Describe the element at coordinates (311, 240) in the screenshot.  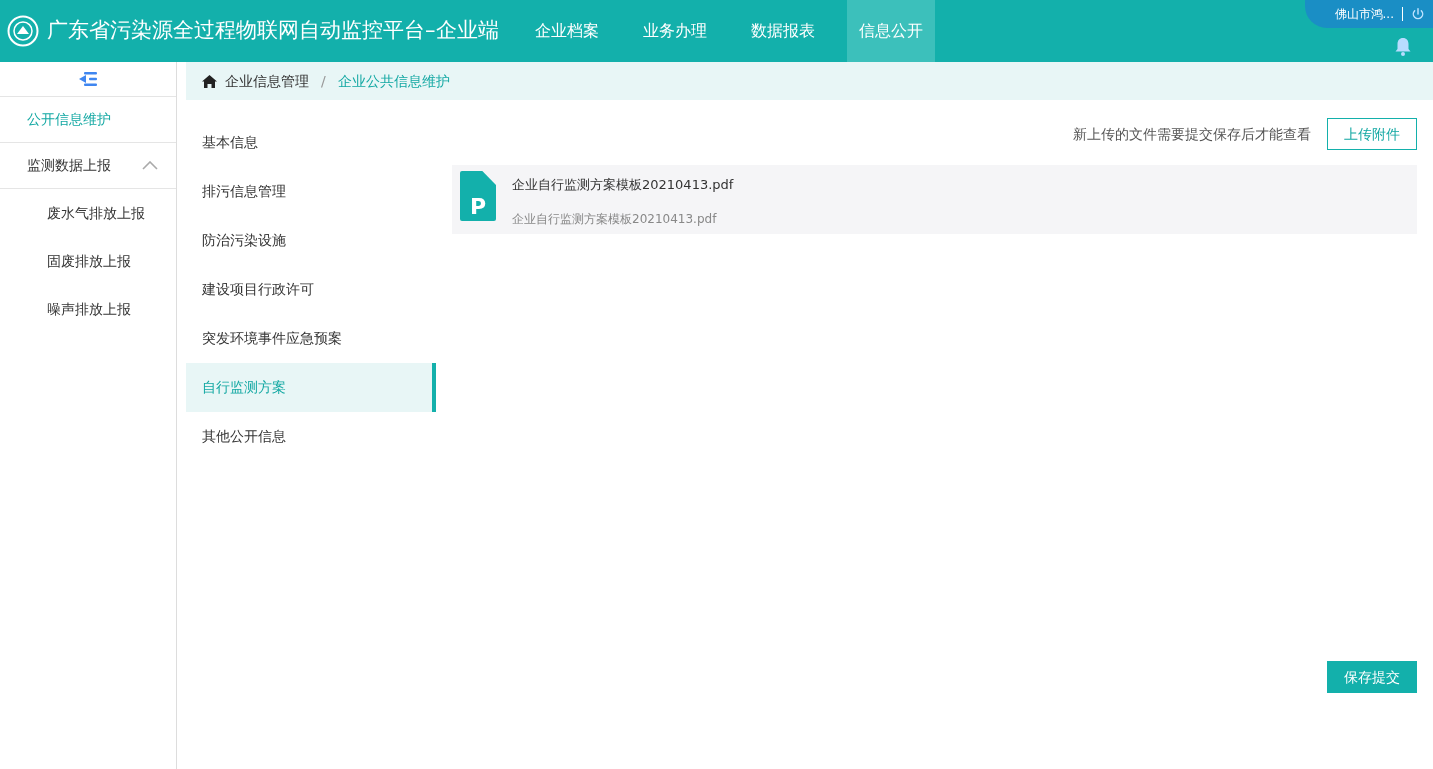
I see `section-tab: 防治污染设施` at that location.